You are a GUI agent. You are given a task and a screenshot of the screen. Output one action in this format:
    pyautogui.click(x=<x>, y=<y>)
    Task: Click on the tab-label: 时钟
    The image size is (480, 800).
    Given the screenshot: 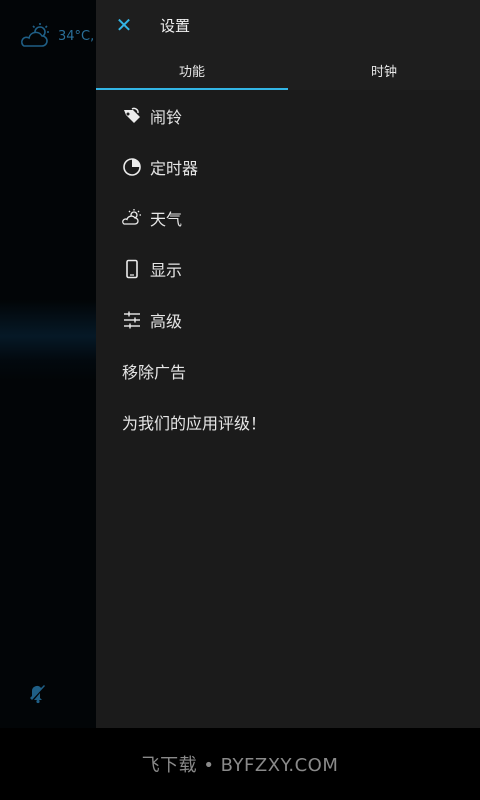 What is the action you would take?
    pyautogui.click(x=383, y=72)
    